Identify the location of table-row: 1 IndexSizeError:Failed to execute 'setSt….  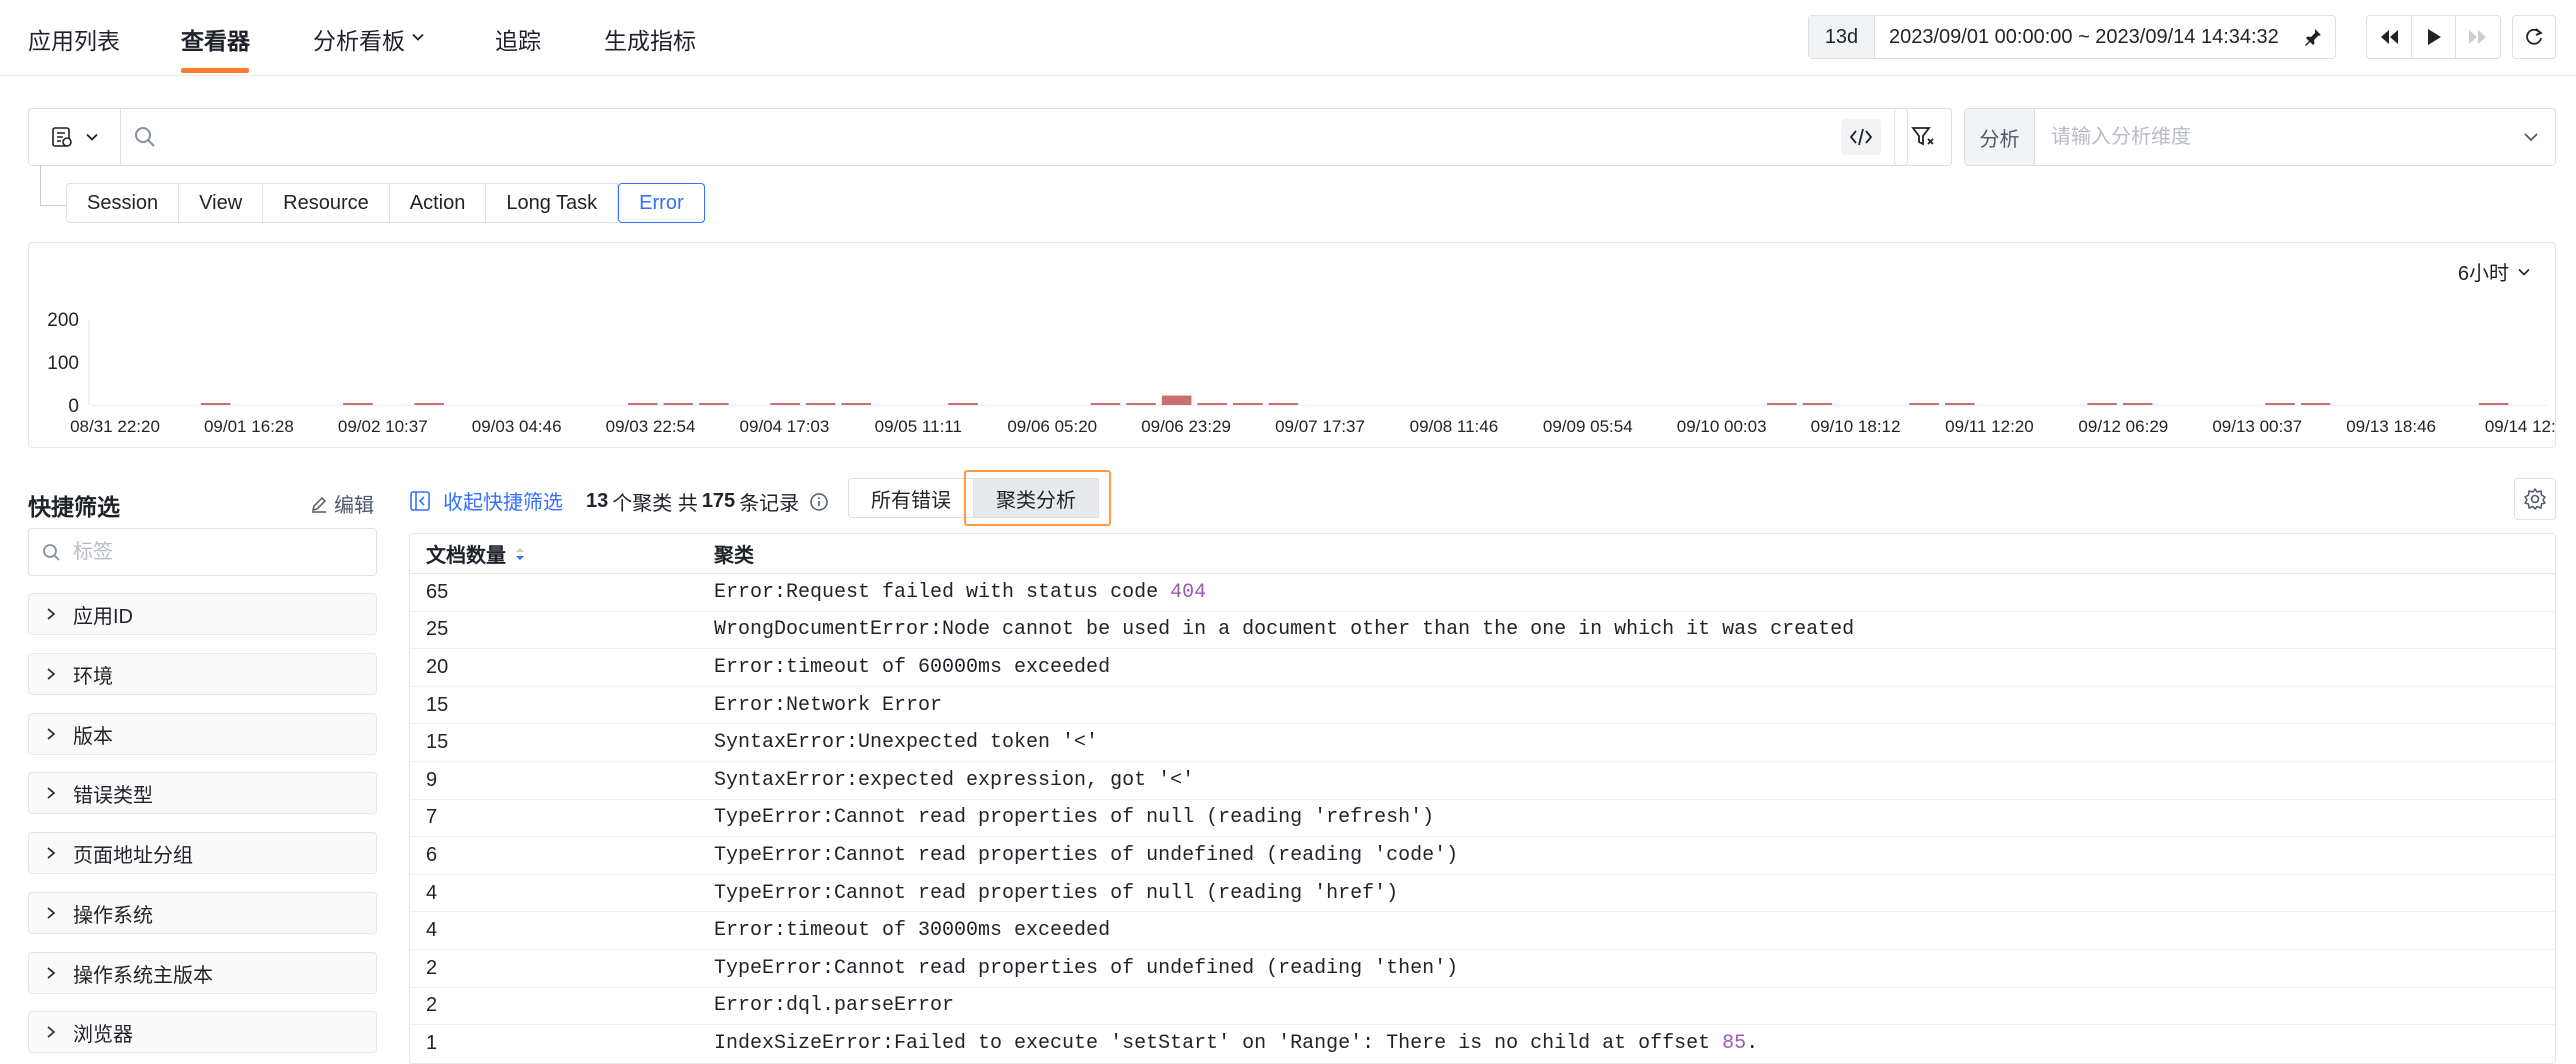
(1482, 1044).